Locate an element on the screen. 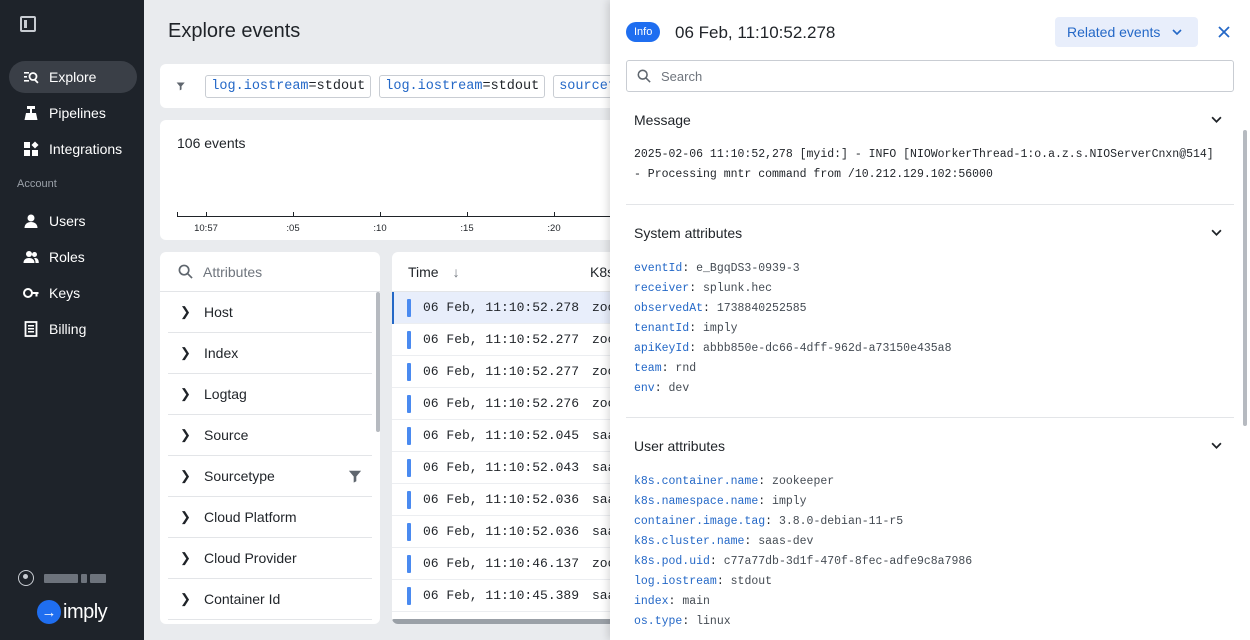 The image size is (1250, 640). attribute-pair: index: main is located at coordinates (672, 601).